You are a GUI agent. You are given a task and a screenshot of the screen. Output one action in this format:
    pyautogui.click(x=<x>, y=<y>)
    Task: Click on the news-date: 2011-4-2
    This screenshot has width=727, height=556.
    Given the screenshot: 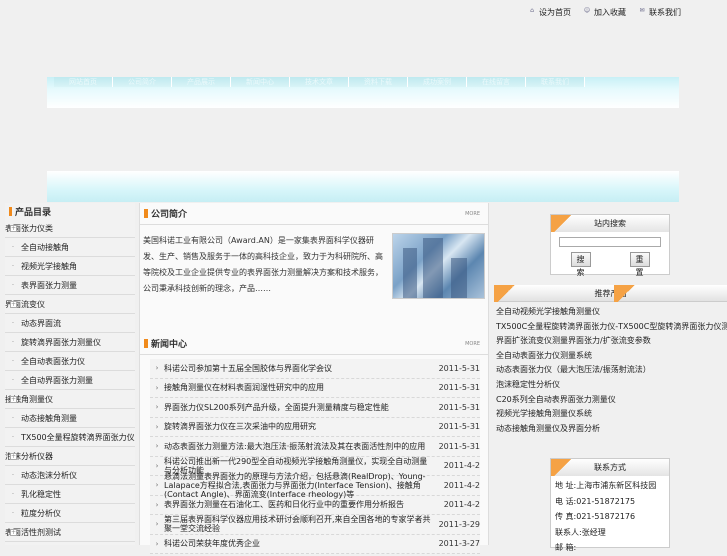 What is the action you would take?
    pyautogui.click(x=461, y=485)
    